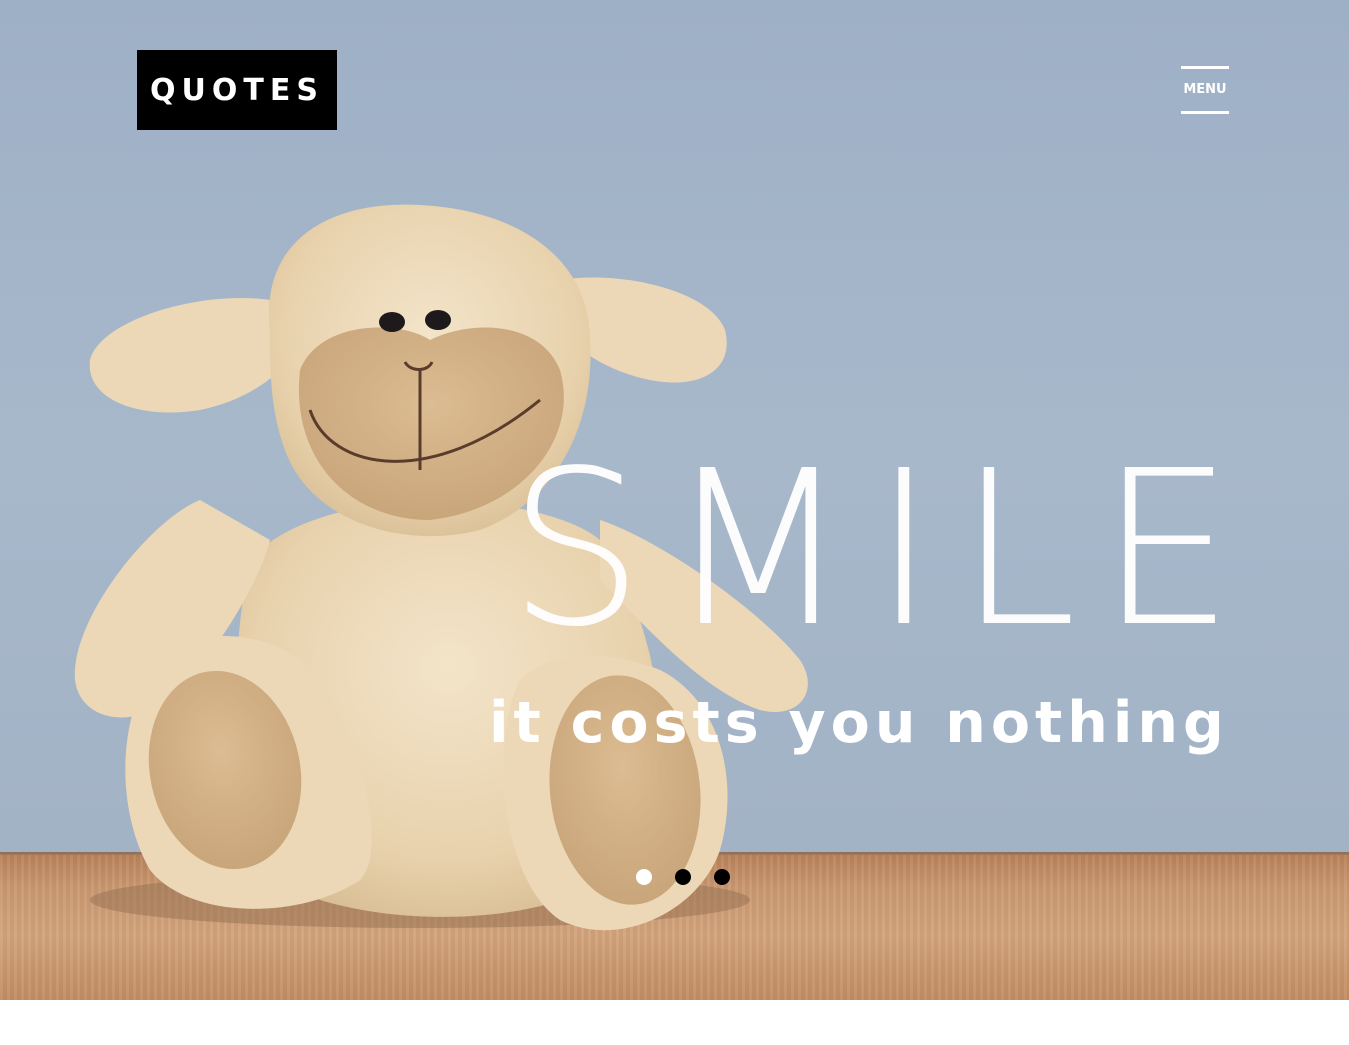 This screenshot has height=1045, width=1349. What do you see at coordinates (882, 549) in the screenshot?
I see `hero-headline: SMILE` at bounding box center [882, 549].